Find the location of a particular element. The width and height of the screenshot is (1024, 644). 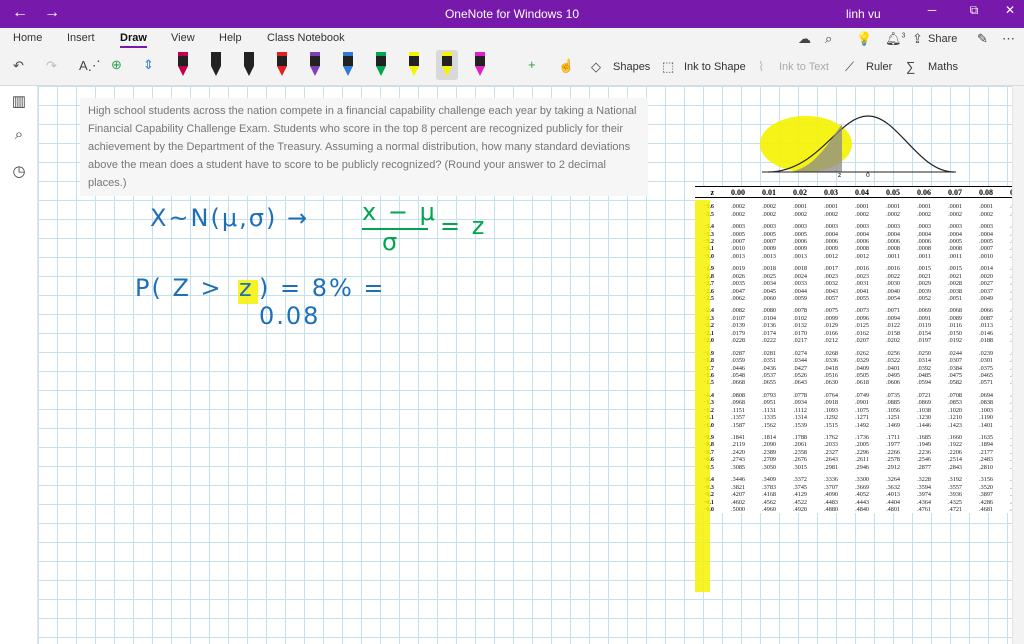

math-icon: ∑ is located at coordinates (910, 66).